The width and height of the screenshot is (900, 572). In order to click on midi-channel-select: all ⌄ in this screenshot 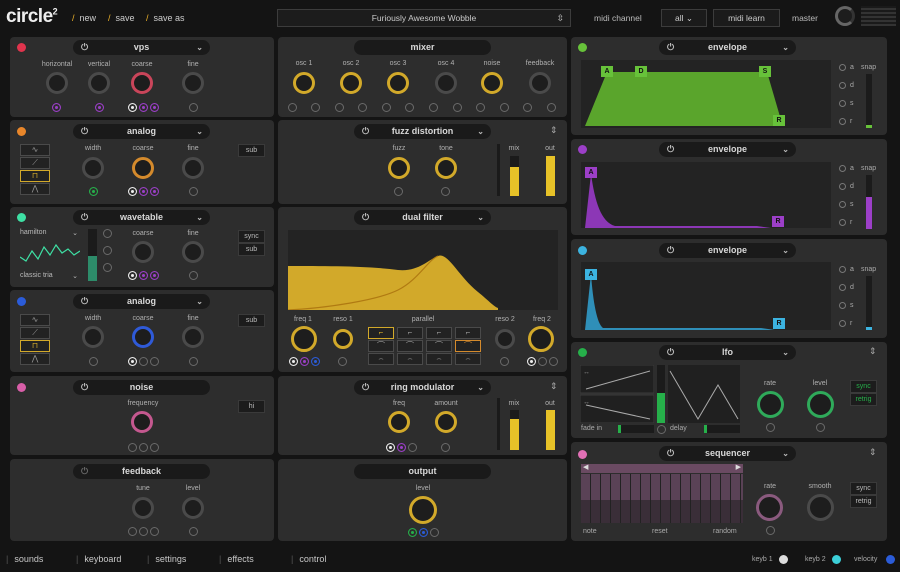, I will do `click(684, 18)`.